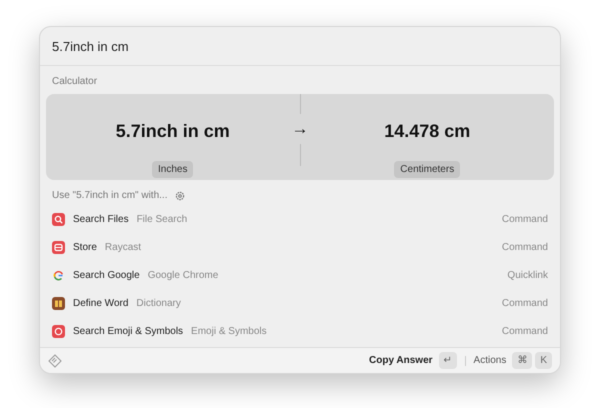  Describe the element at coordinates (128, 331) in the screenshot. I see `result-item: Search Emoji & Symbols` at that location.